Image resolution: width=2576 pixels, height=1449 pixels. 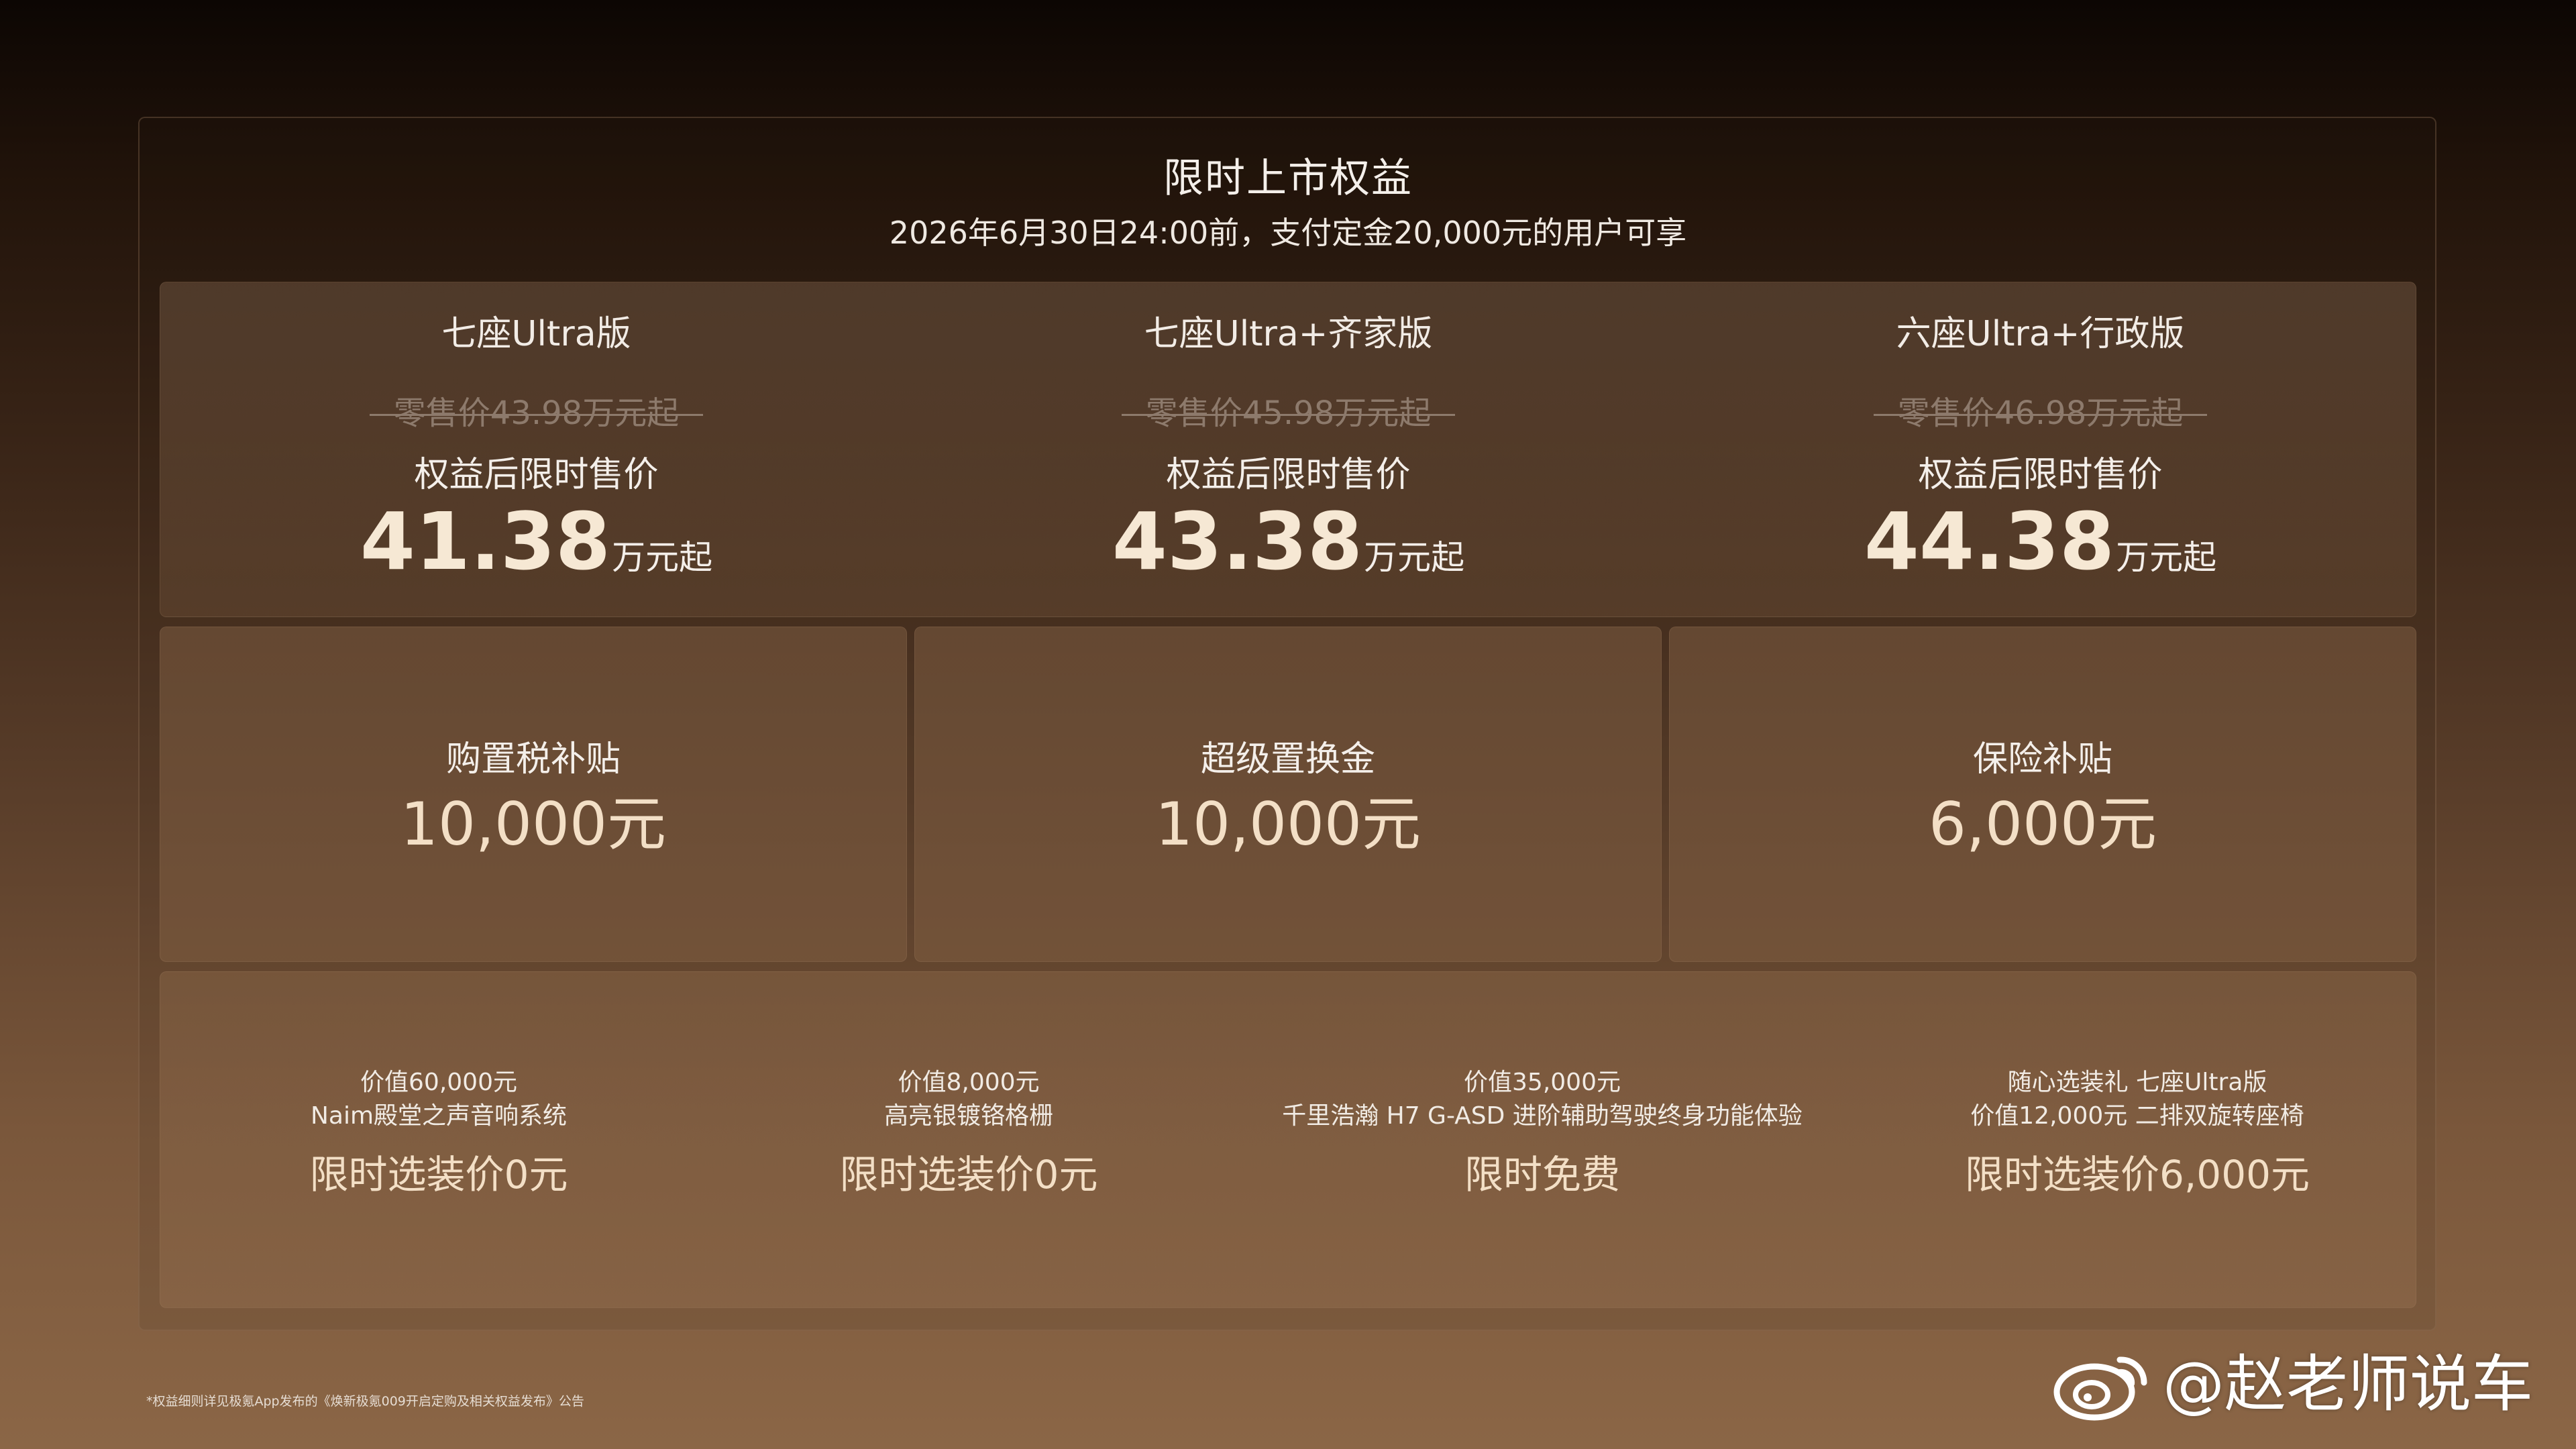 I want to click on subsidy-card-trade-in: 超级置换金 10,000元, so click(x=1288, y=794).